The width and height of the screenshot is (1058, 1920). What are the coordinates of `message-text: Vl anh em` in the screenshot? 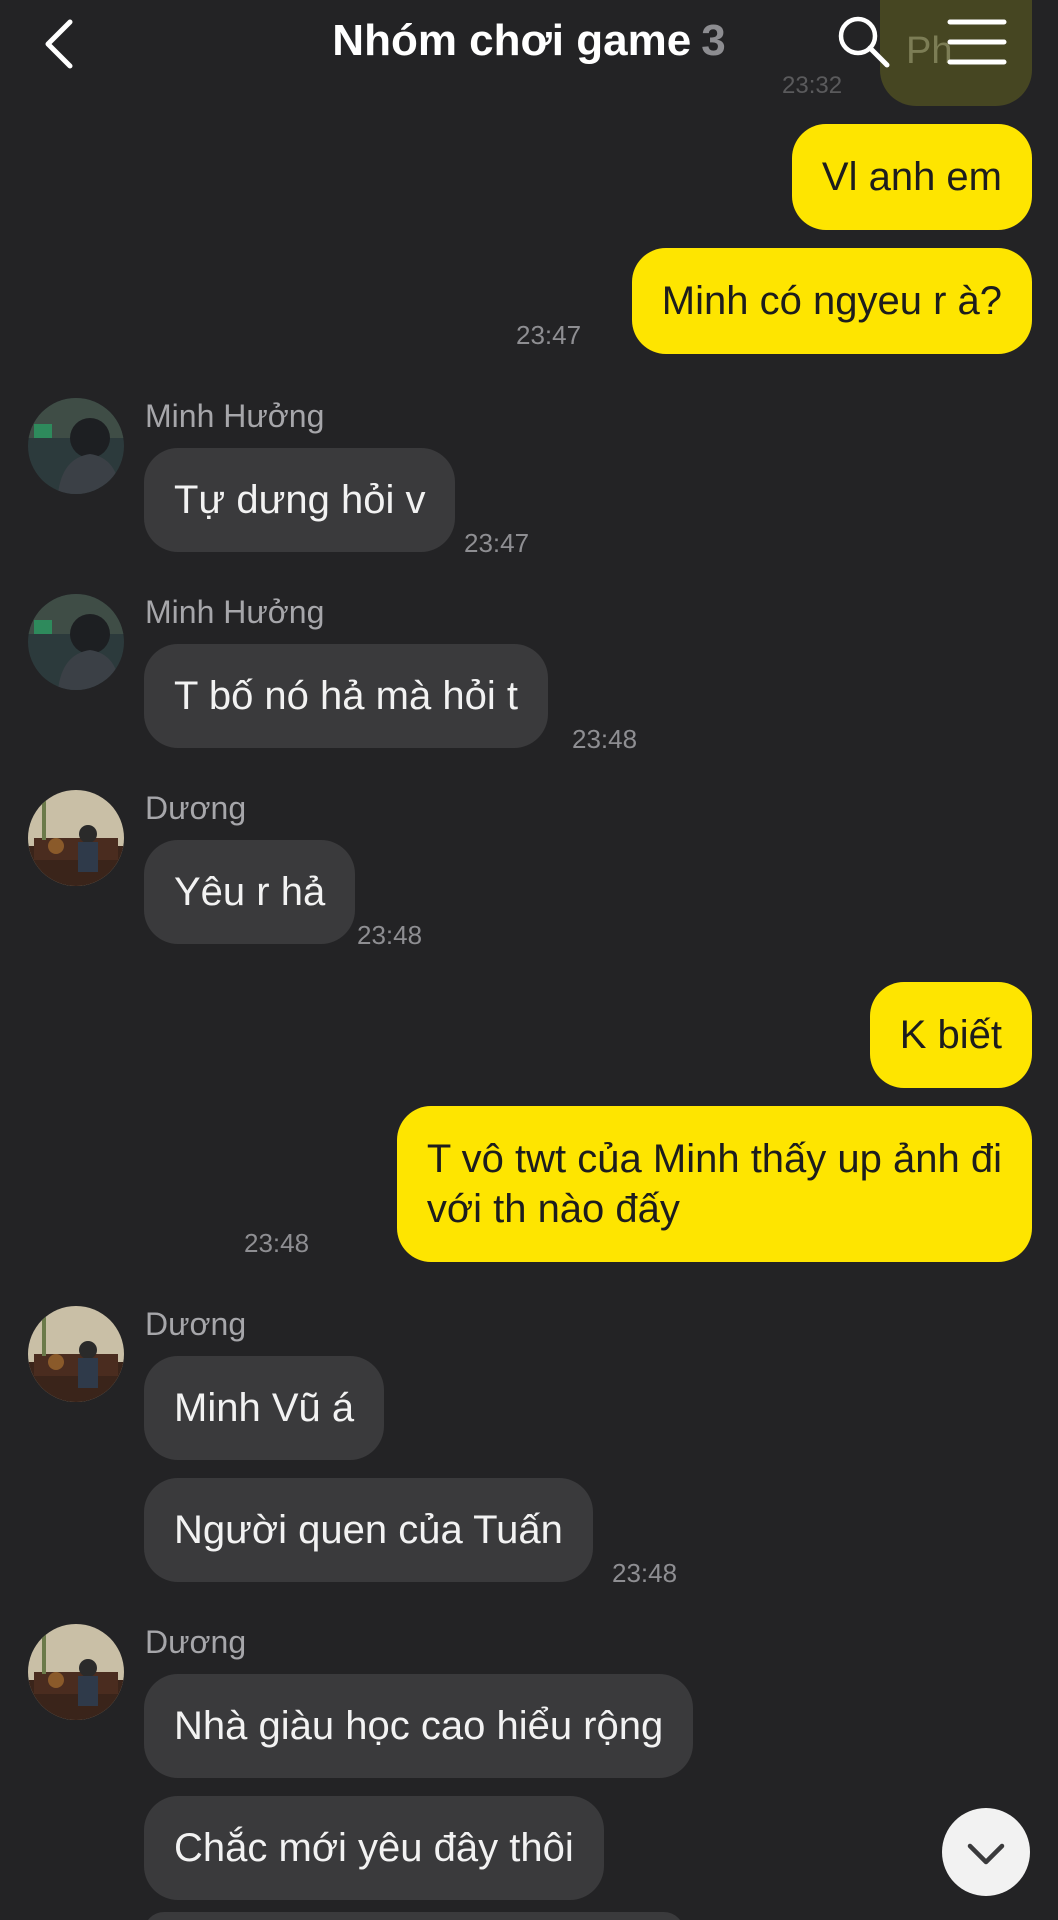 It's located at (911, 177).